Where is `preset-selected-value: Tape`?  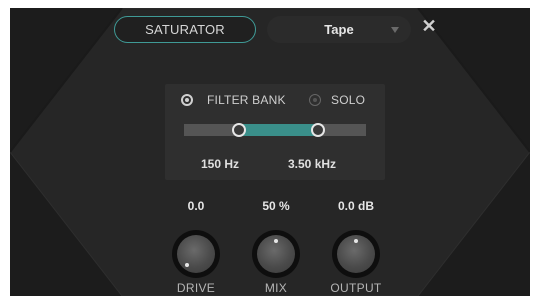
preset-selected-value: Tape is located at coordinates (339, 29).